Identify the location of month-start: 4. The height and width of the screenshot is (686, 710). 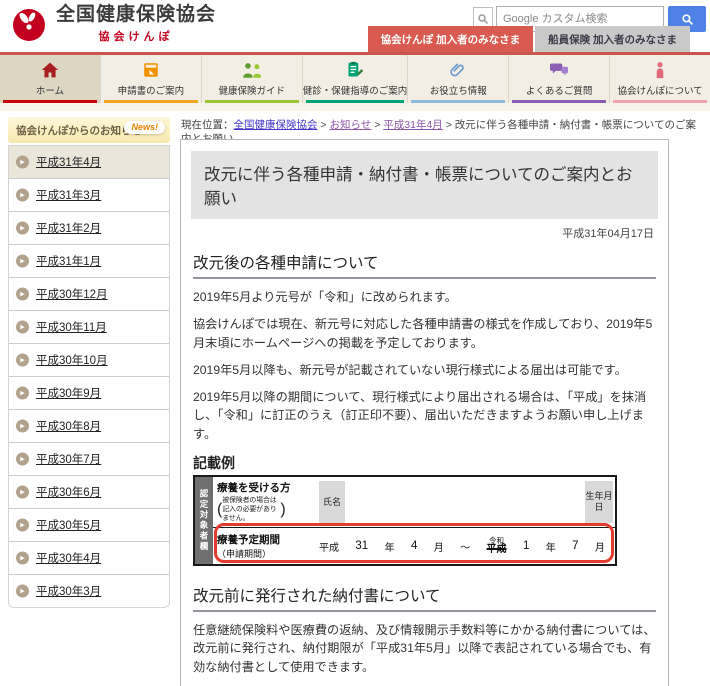
(414, 546).